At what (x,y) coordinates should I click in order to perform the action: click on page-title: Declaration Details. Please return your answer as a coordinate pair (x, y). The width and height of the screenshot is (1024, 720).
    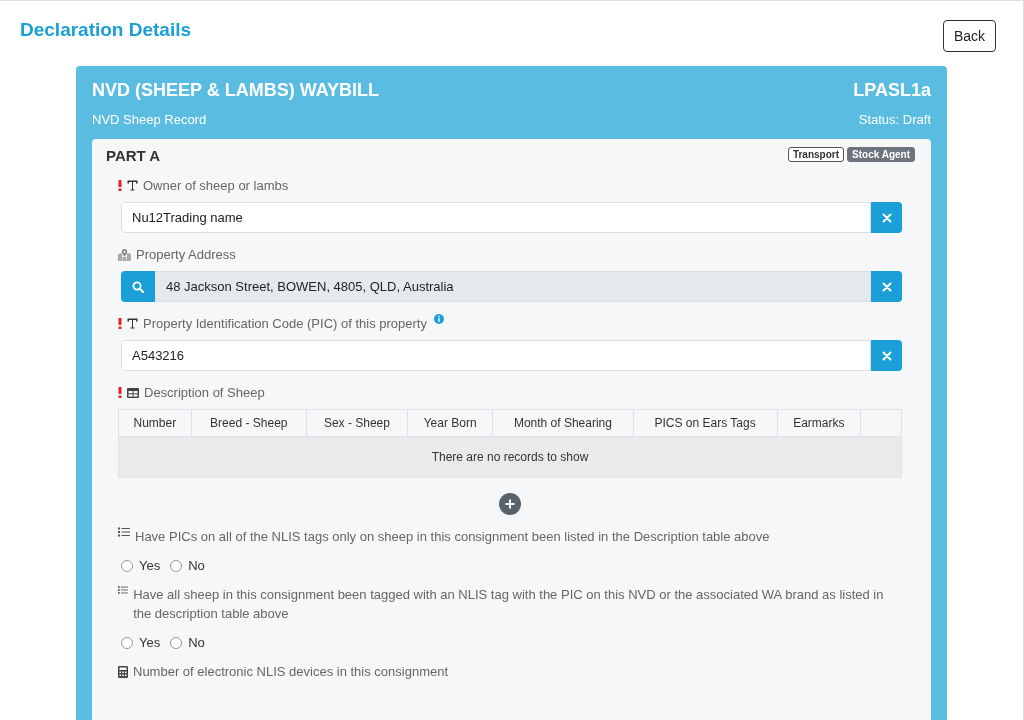
    Looking at the image, I should click on (106, 30).